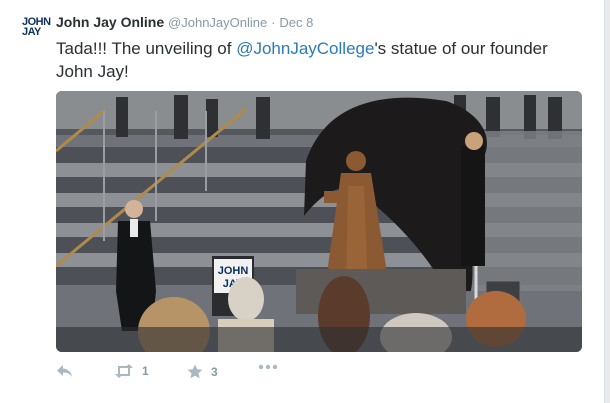  I want to click on retweet-button: 1, so click(131, 371).